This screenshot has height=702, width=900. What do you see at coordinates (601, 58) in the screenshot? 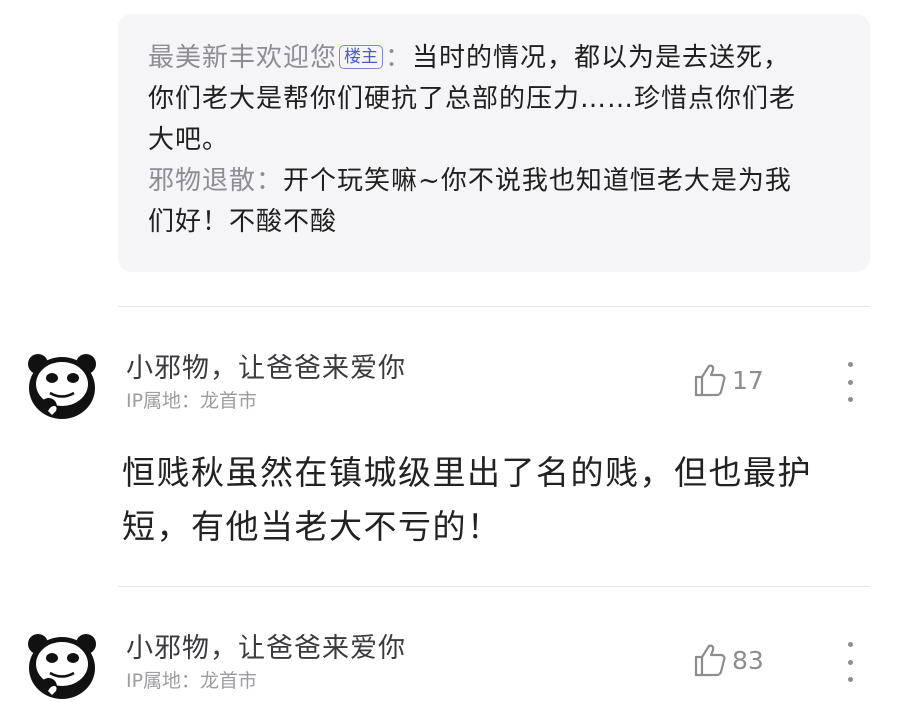
I see `reply-text: 当时的情况，都以为是去送死，` at bounding box center [601, 58].